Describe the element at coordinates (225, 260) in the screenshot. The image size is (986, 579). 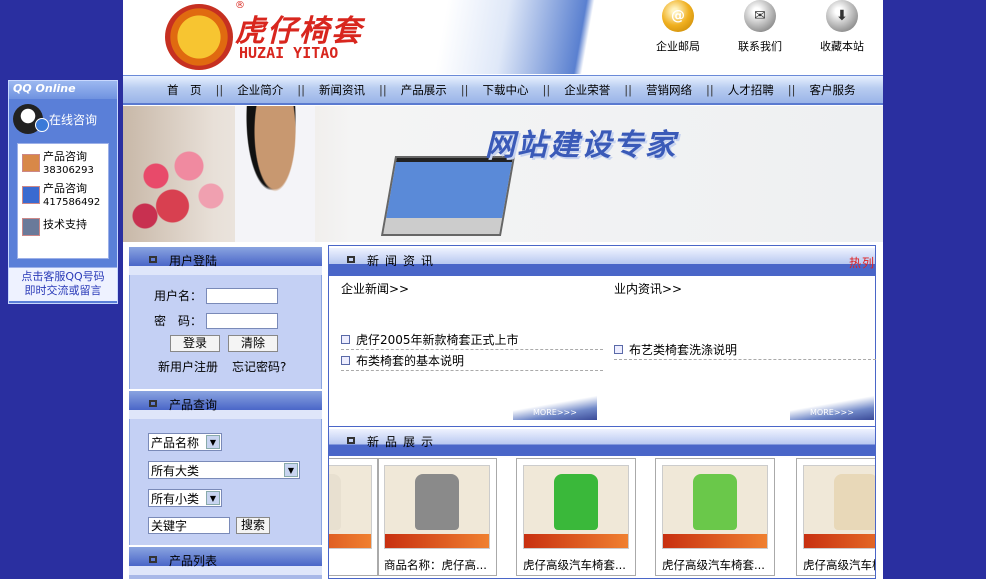
I see `login-header: 用户登陆` at that location.